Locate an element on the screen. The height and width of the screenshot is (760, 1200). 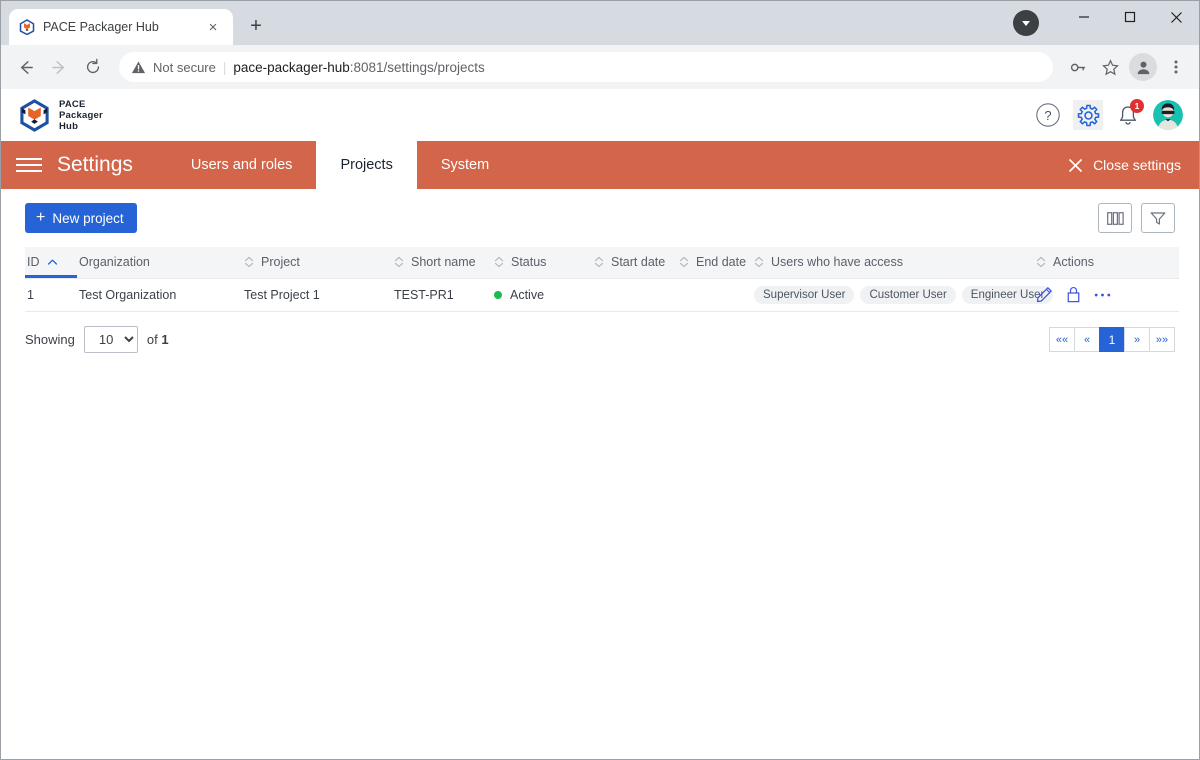
pagination: «« « 1 » »» is located at coordinates (1112, 339).